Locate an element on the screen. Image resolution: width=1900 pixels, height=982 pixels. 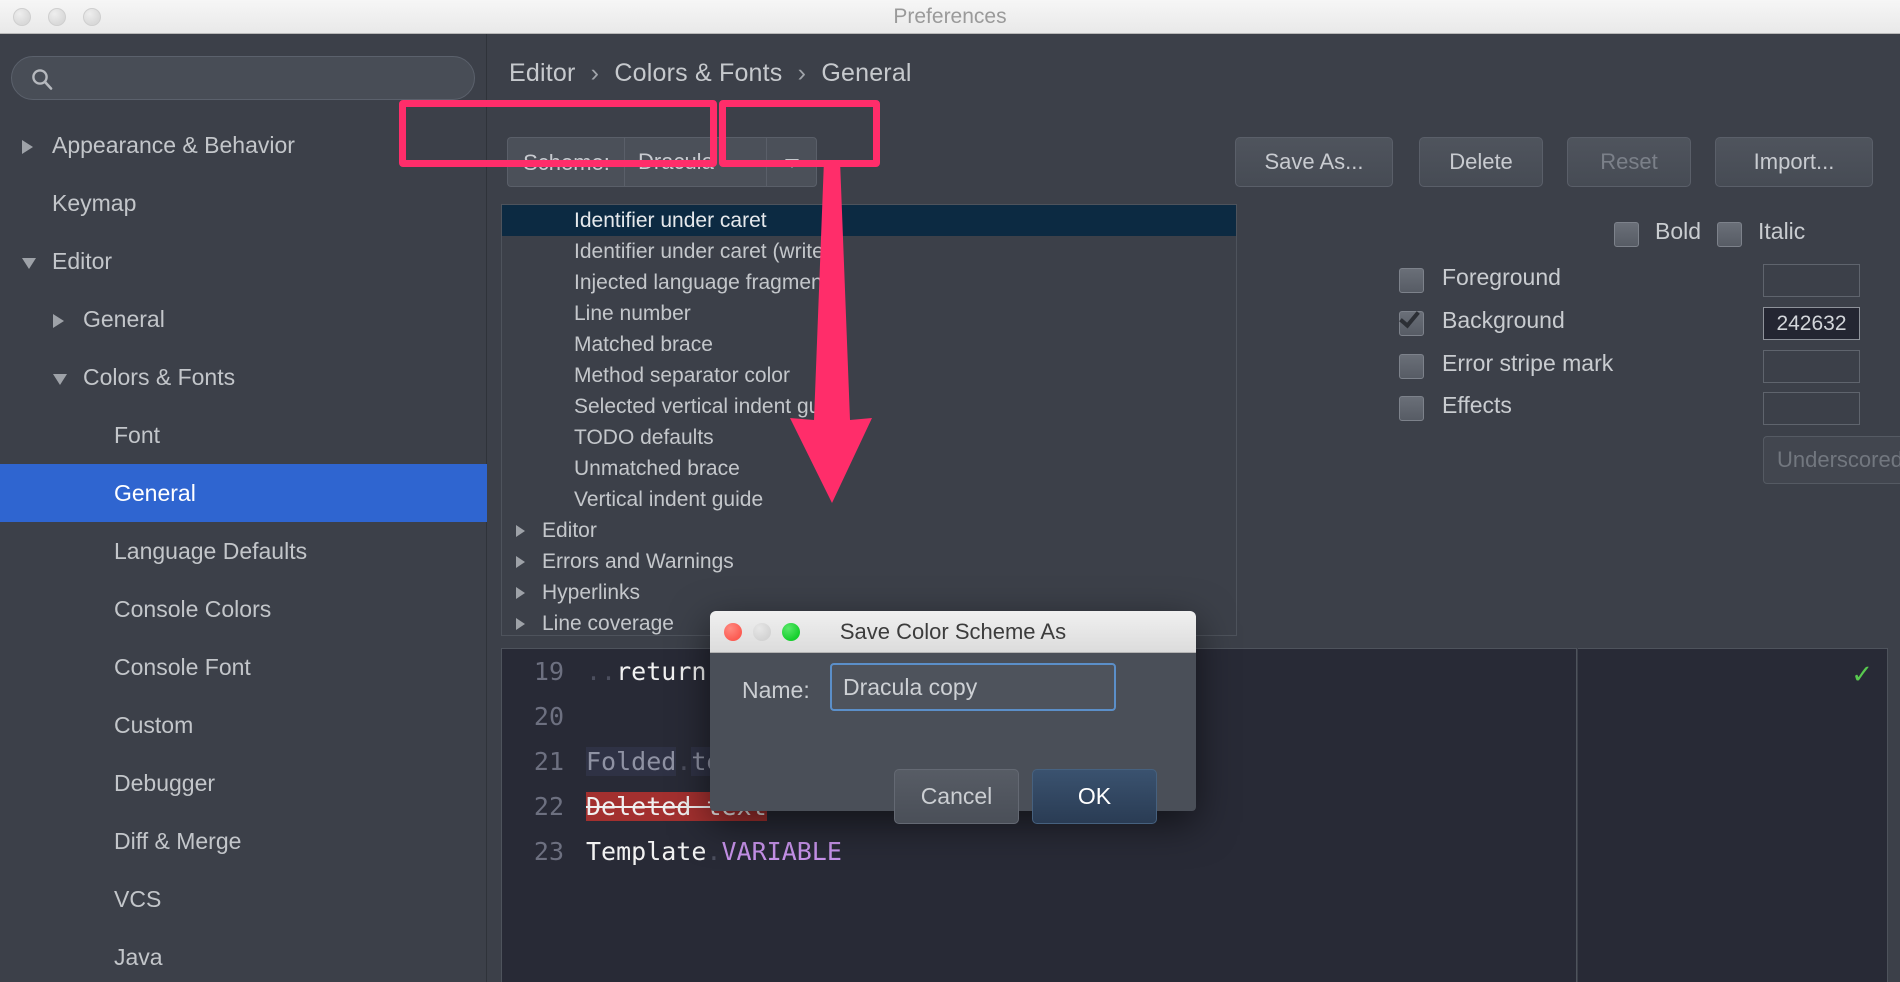
scheme-name-input is located at coordinates (973, 687).